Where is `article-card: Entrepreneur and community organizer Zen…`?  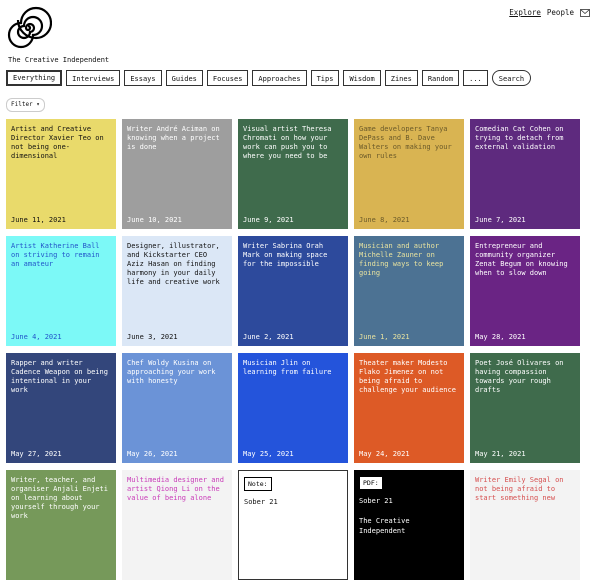
article-card: Entrepreneur and community organizer Zen… is located at coordinates (525, 291).